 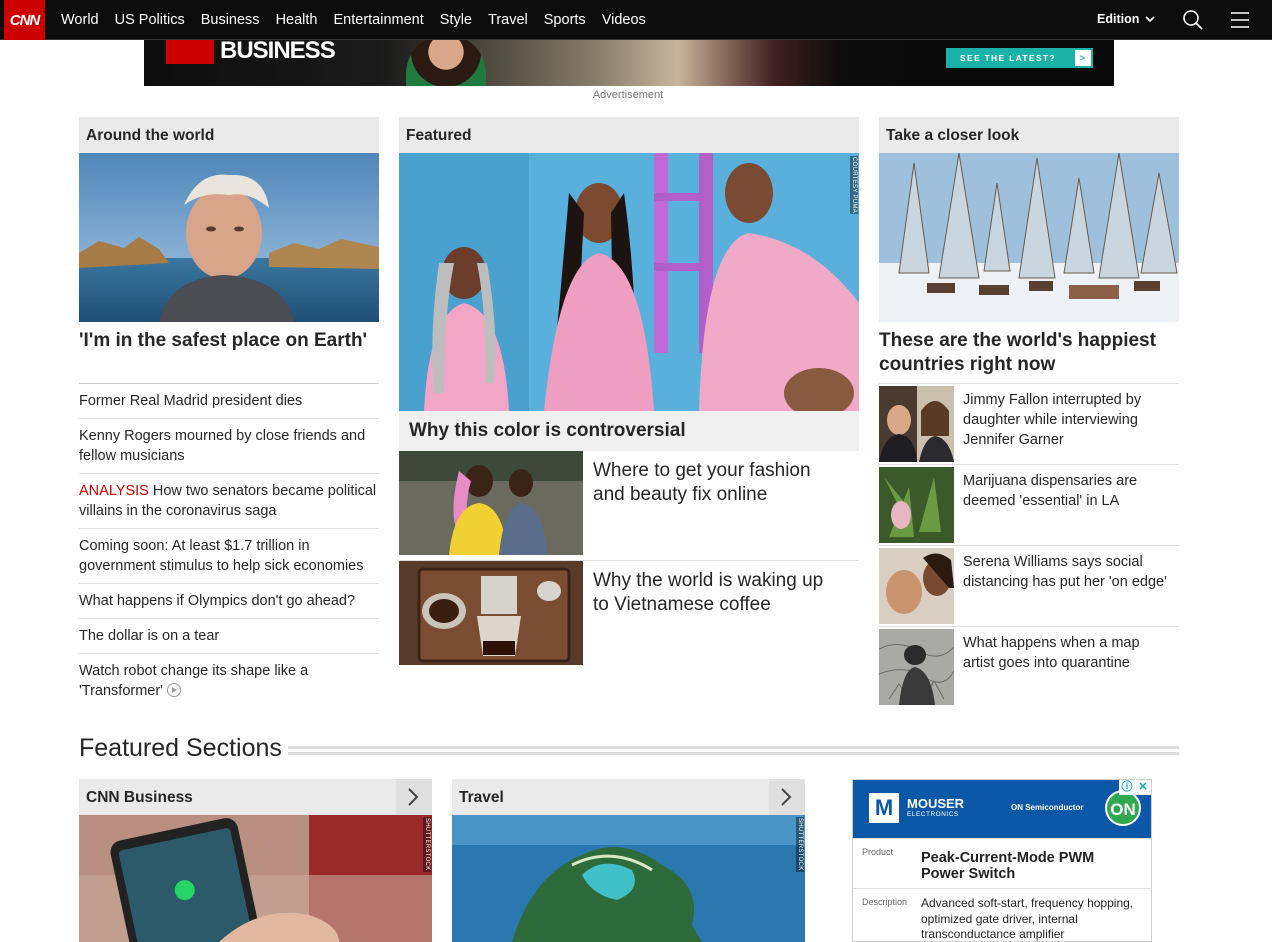 I want to click on nav-link-sports: Sports, so click(x=565, y=20).